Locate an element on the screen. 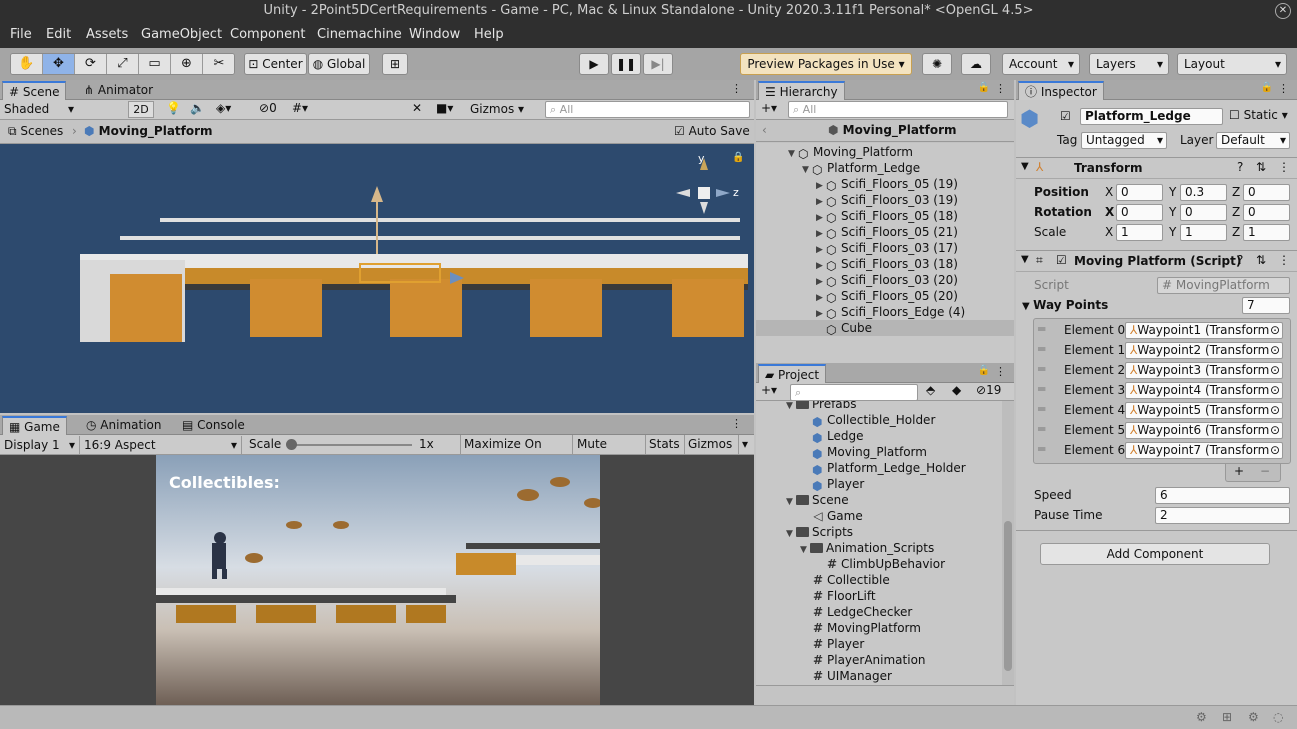  2d-toggle: 2D is located at coordinates (141, 109).